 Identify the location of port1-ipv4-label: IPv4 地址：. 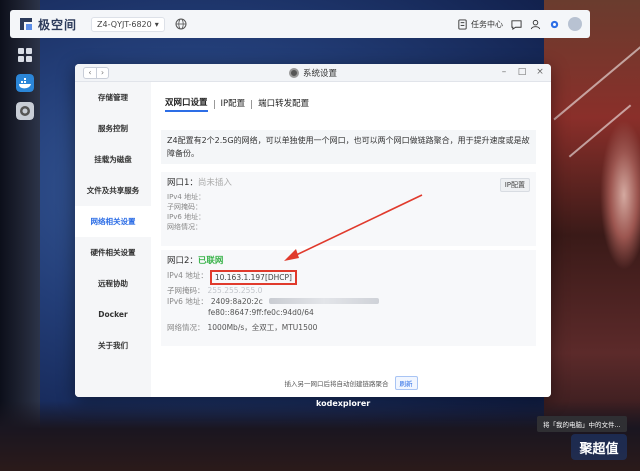
(186, 197).